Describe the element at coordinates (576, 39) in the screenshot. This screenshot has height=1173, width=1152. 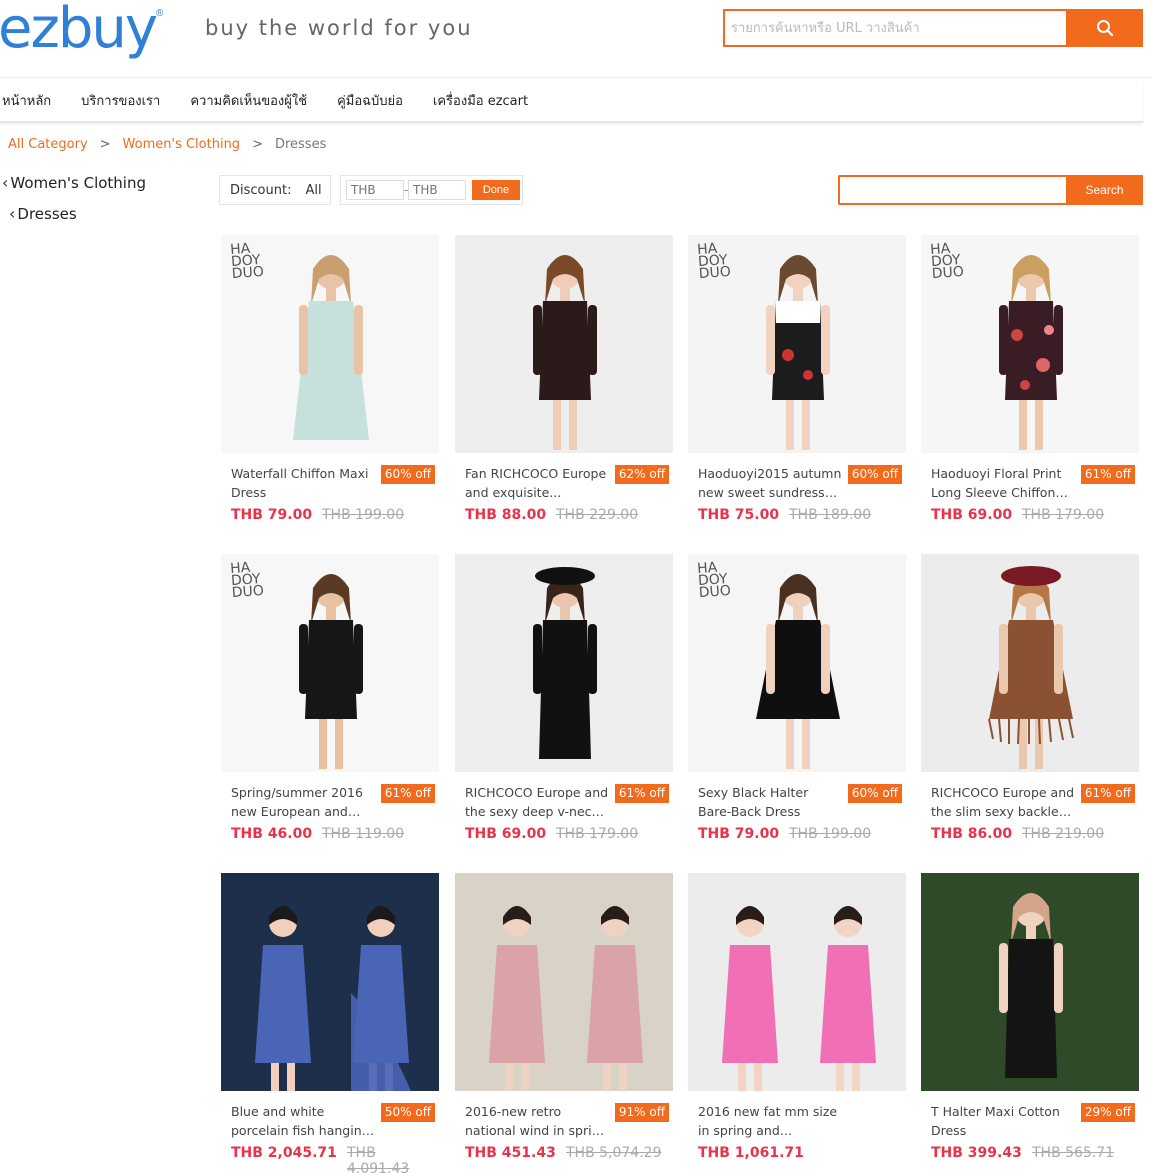
I see `header: ezbuy ® buy the world for you` at that location.